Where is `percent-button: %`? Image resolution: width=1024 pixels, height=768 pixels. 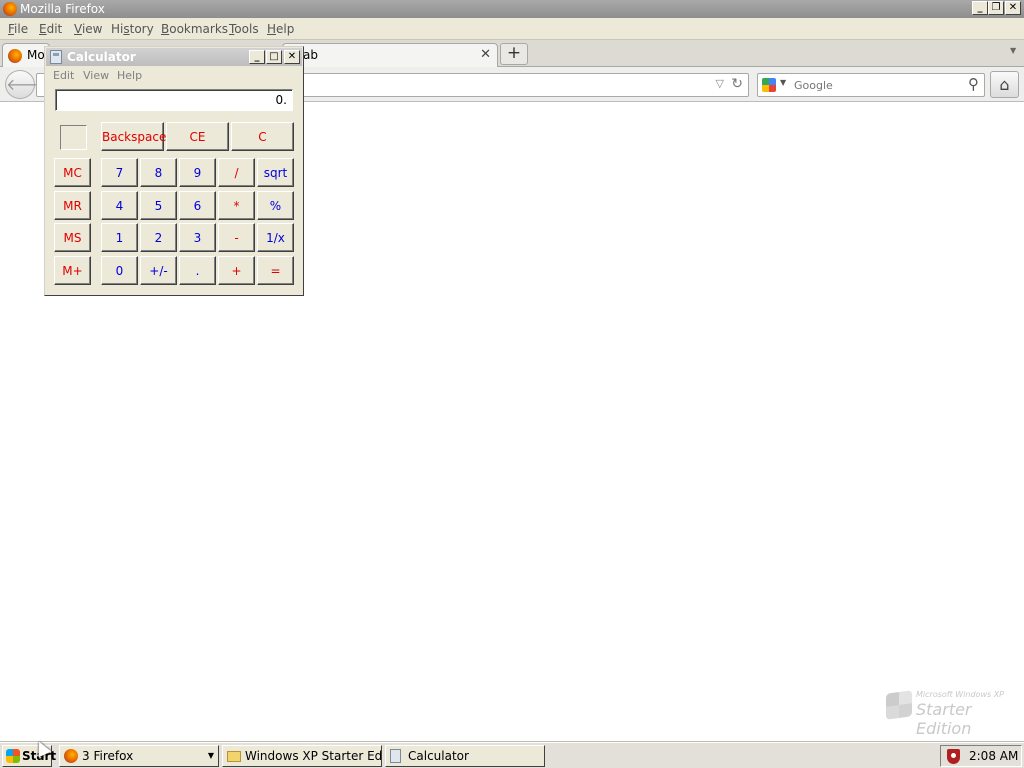
percent-button: % is located at coordinates (275, 205).